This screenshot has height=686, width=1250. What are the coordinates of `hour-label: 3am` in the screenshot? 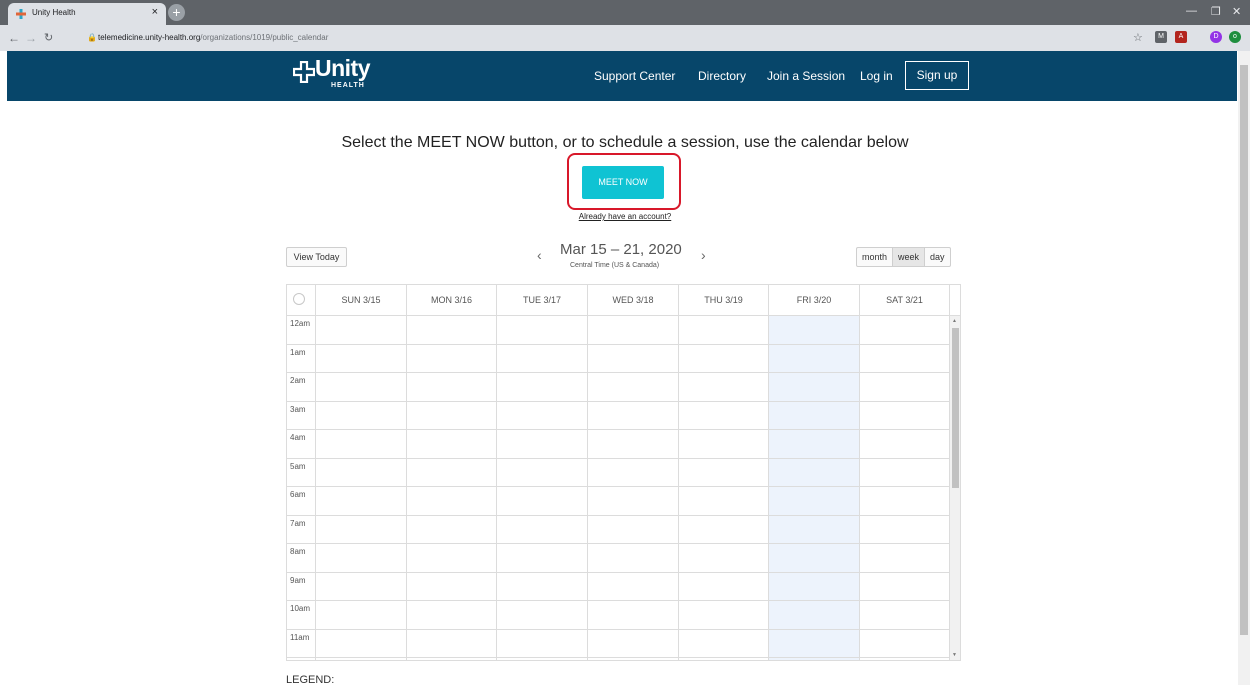 It's located at (298, 409).